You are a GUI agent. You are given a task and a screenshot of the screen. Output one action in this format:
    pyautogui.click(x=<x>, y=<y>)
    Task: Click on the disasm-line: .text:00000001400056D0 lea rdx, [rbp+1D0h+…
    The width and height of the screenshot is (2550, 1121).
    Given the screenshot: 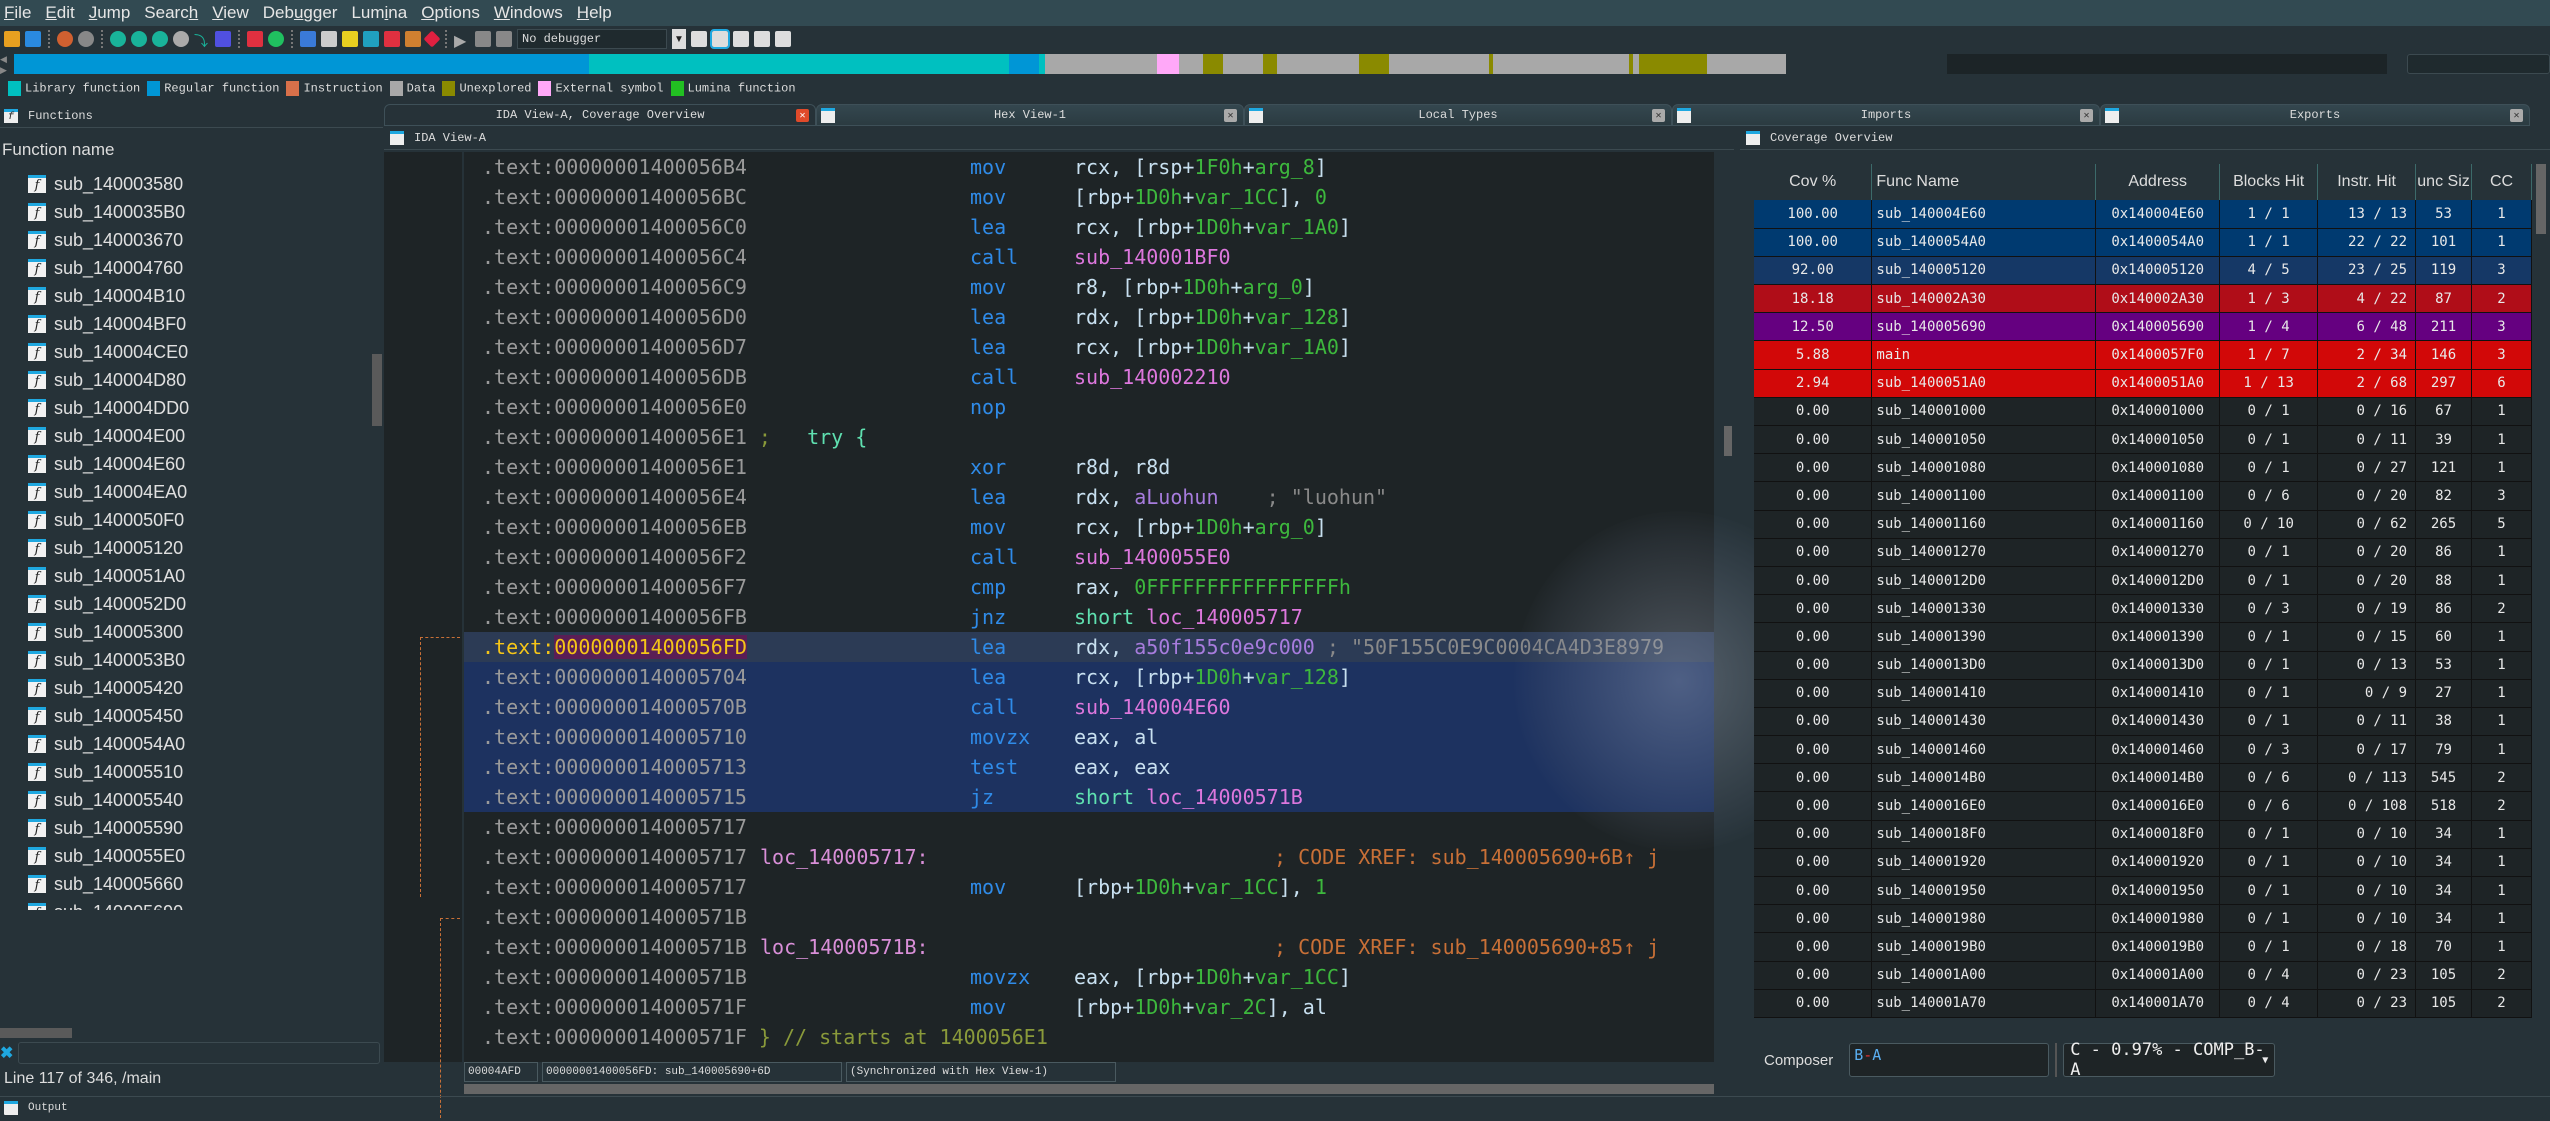 What is the action you would take?
    pyautogui.click(x=1089, y=317)
    